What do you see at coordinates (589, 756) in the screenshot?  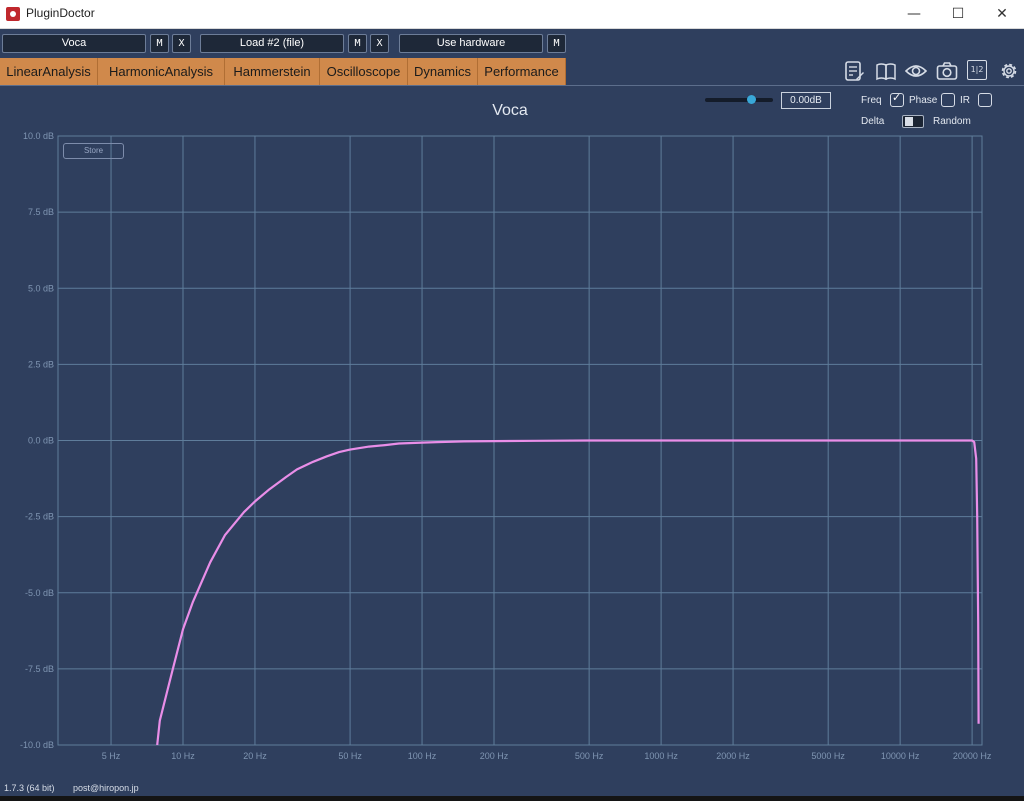 I see `x-tick-label: 500 Hz` at bounding box center [589, 756].